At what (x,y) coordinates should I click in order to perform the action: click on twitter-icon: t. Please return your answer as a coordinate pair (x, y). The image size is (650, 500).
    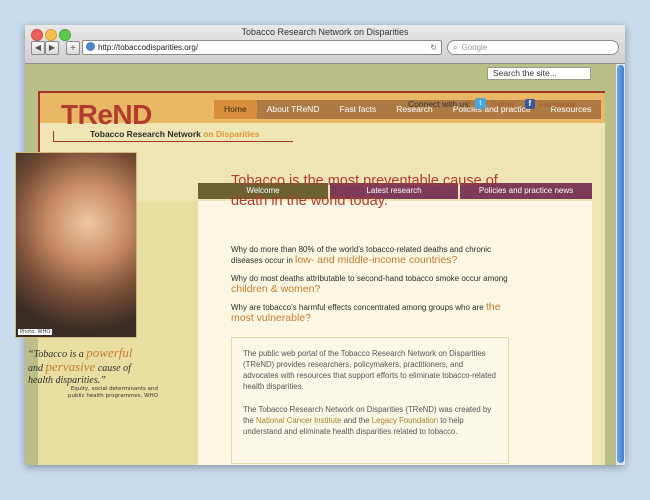
    Looking at the image, I should click on (480, 103).